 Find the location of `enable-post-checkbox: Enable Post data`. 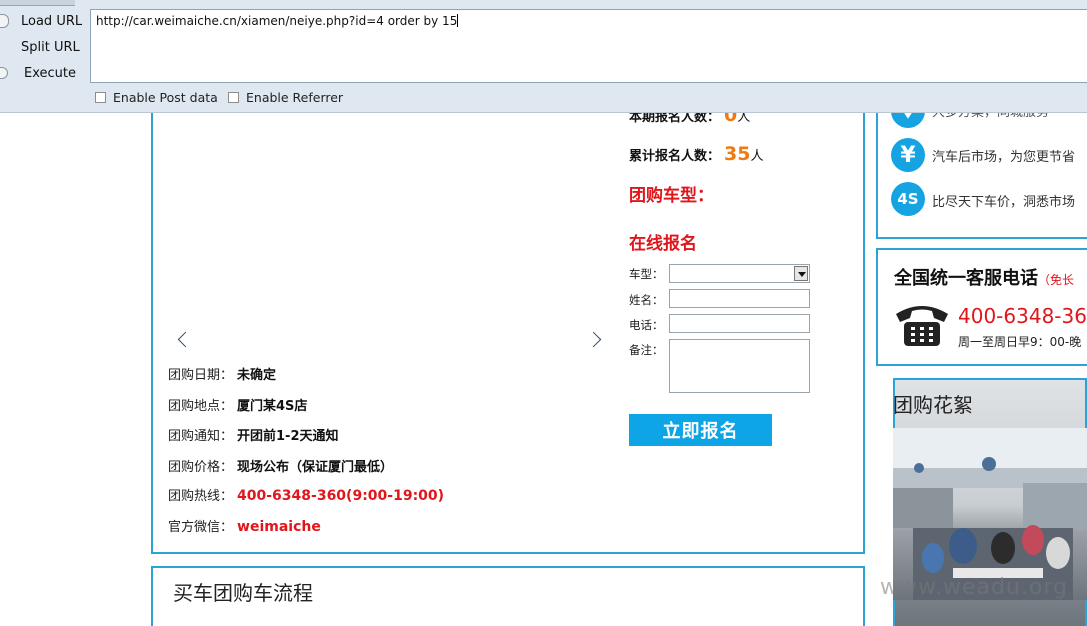

enable-post-checkbox: Enable Post data is located at coordinates (156, 97).